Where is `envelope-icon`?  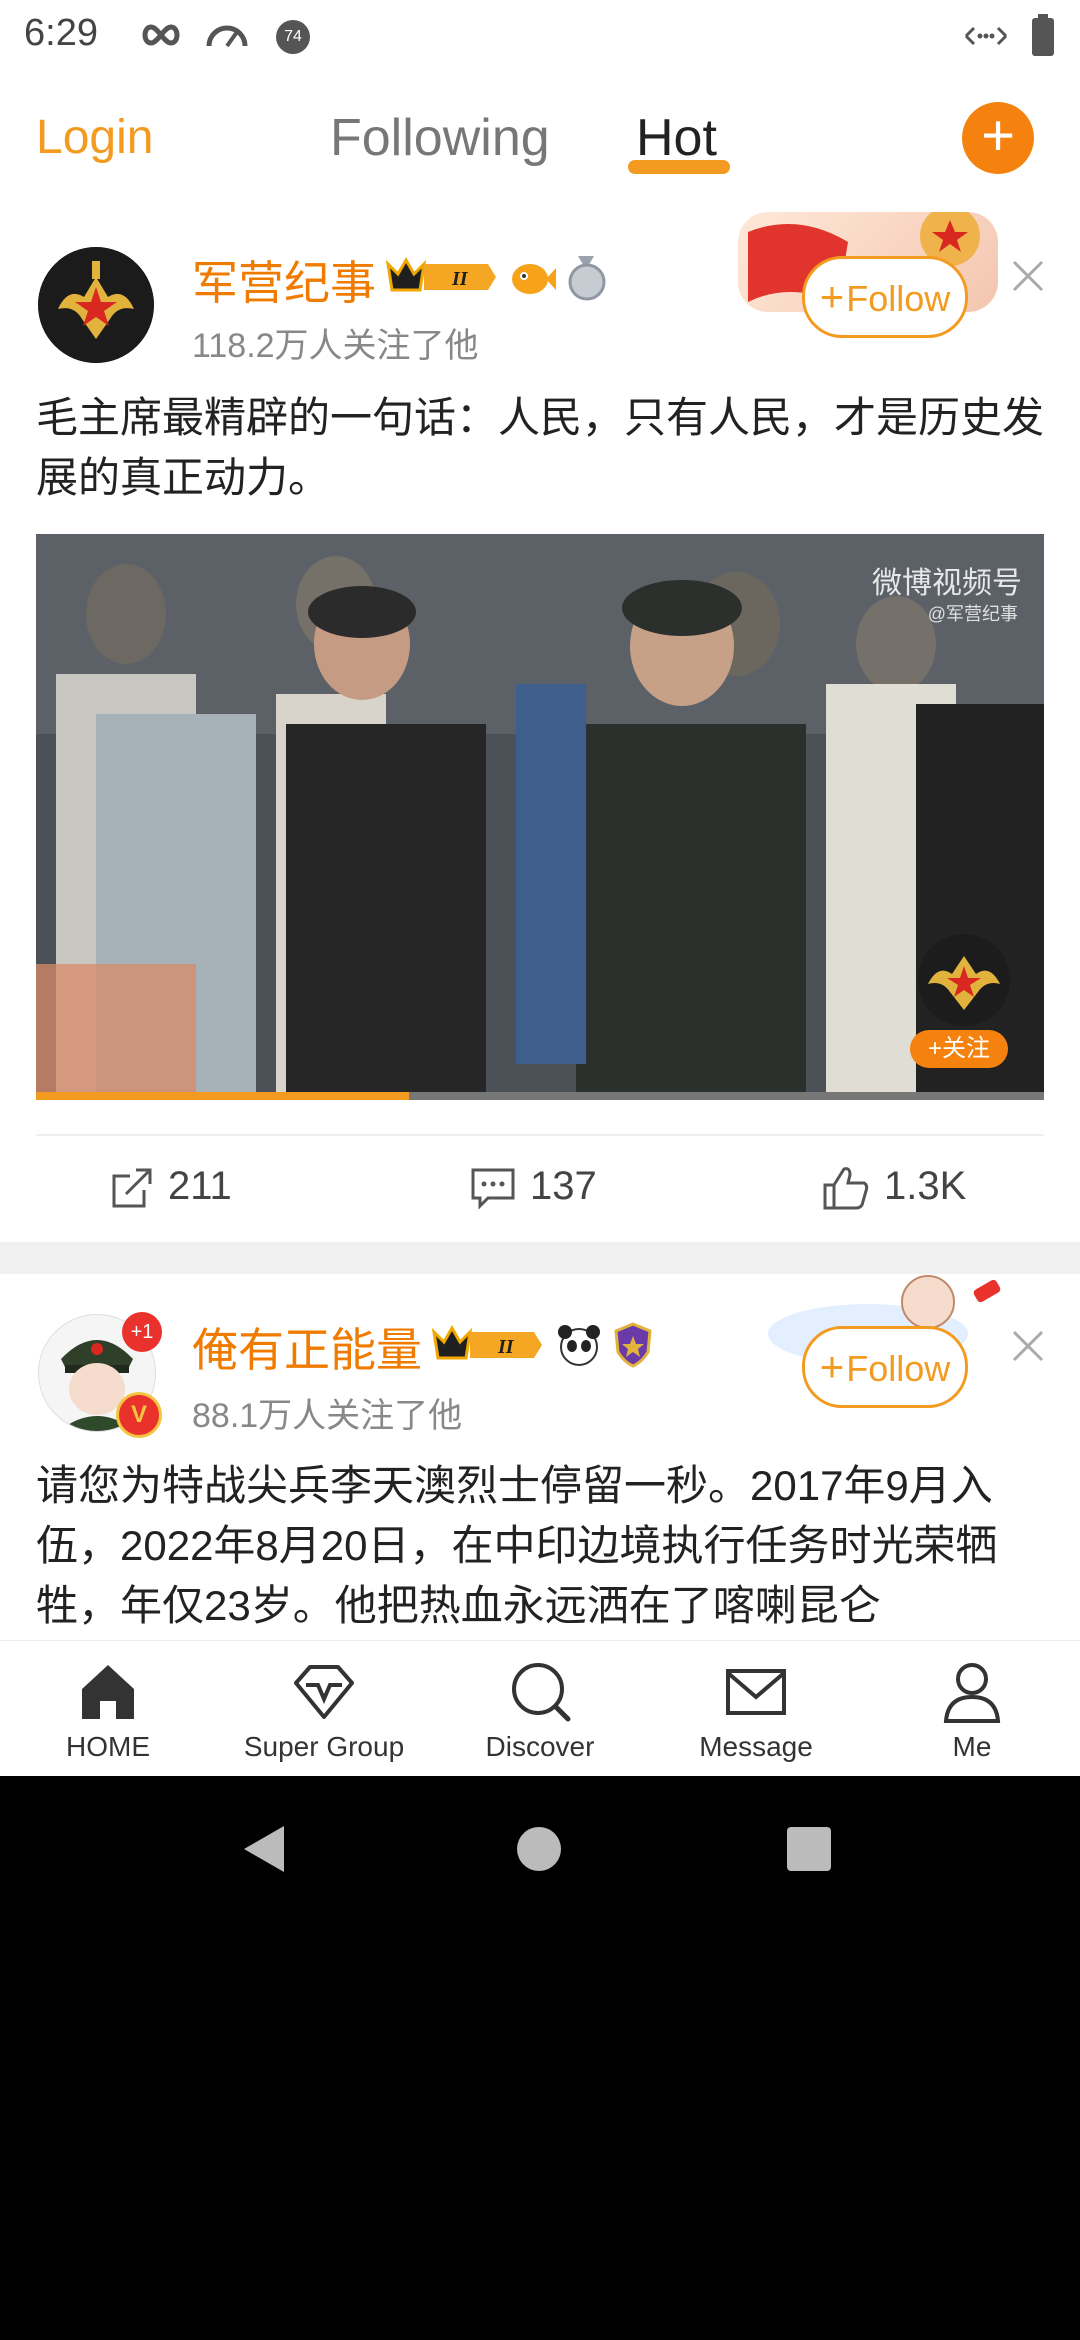 envelope-icon is located at coordinates (756, 1692).